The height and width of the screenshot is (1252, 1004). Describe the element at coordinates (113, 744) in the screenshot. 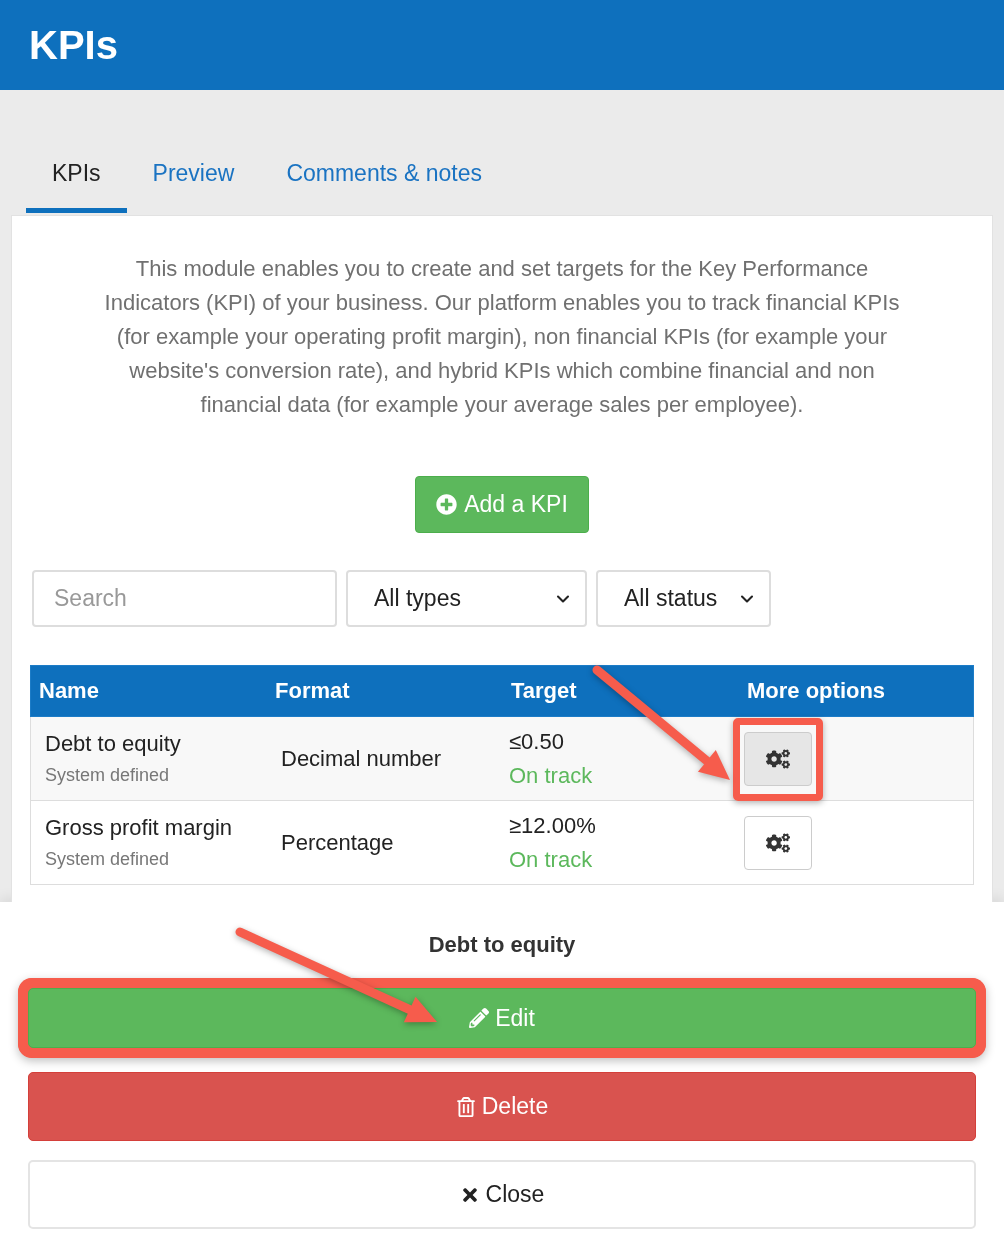

I see `kpi-name: Debt to equity` at that location.